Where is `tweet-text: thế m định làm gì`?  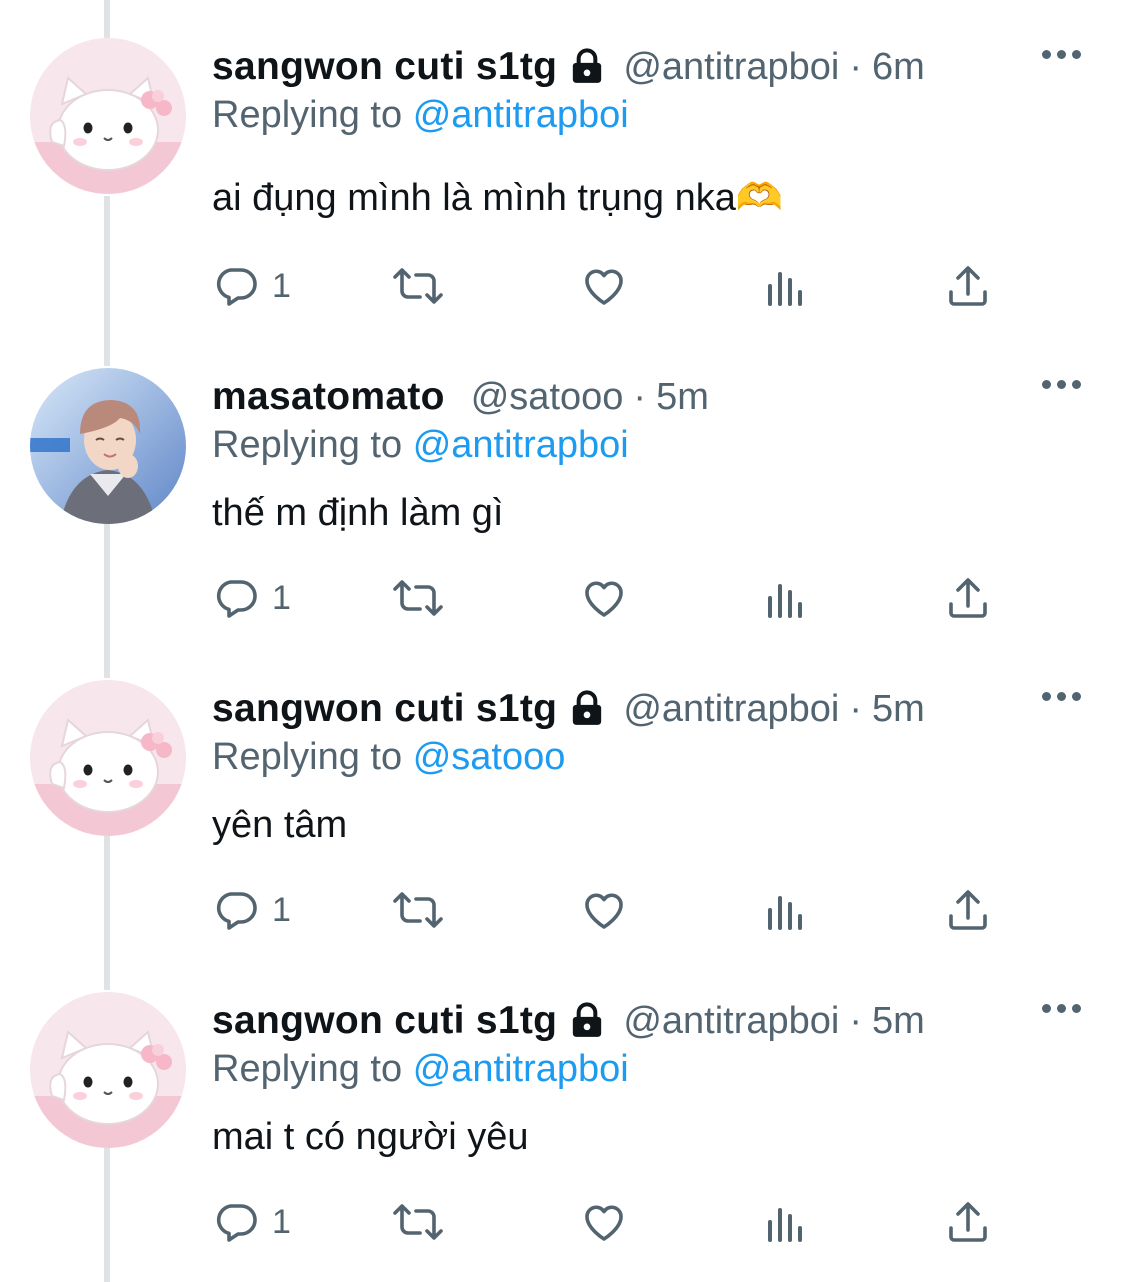
tweet-text: thế m định làm gì is located at coordinates (358, 513).